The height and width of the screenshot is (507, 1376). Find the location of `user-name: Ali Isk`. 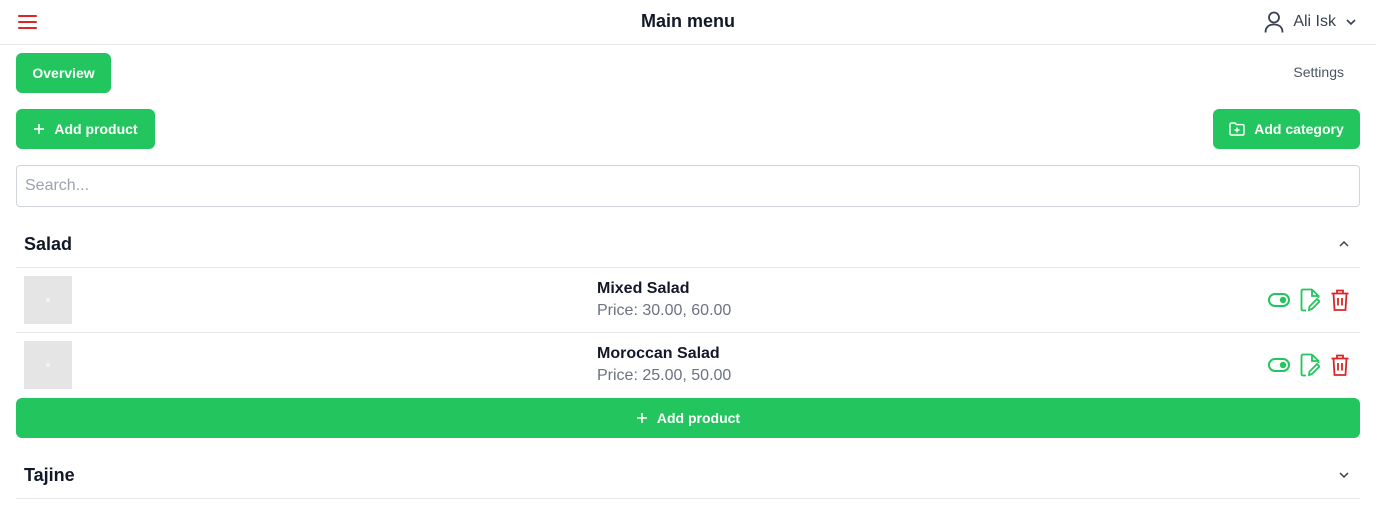

user-name: Ali Isk is located at coordinates (1314, 21).